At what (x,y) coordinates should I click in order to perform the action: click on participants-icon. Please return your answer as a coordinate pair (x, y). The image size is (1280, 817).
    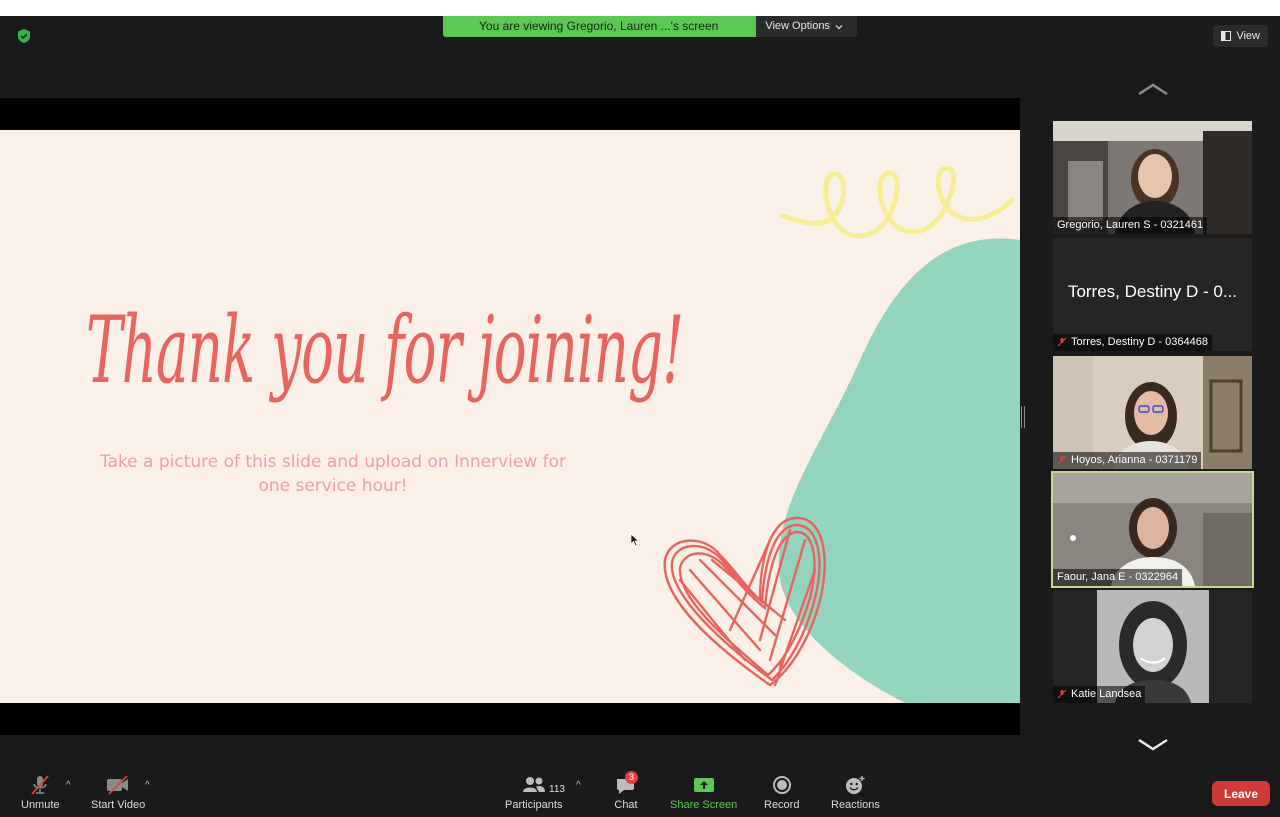
    Looking at the image, I should click on (533, 784).